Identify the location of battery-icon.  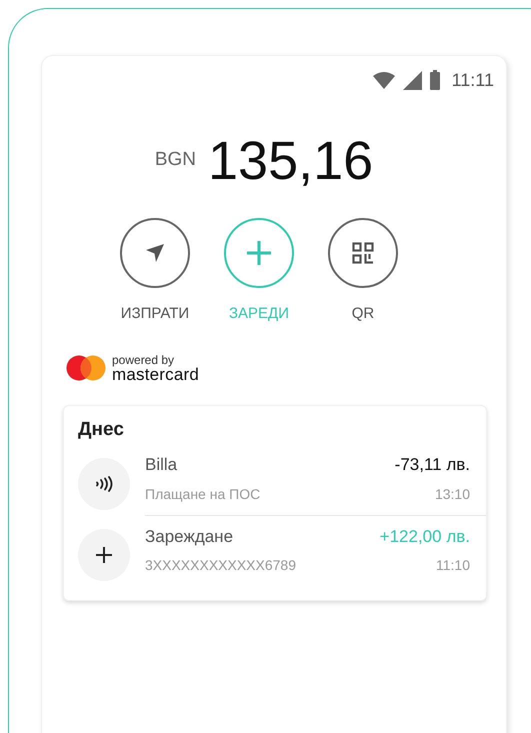
(435, 80).